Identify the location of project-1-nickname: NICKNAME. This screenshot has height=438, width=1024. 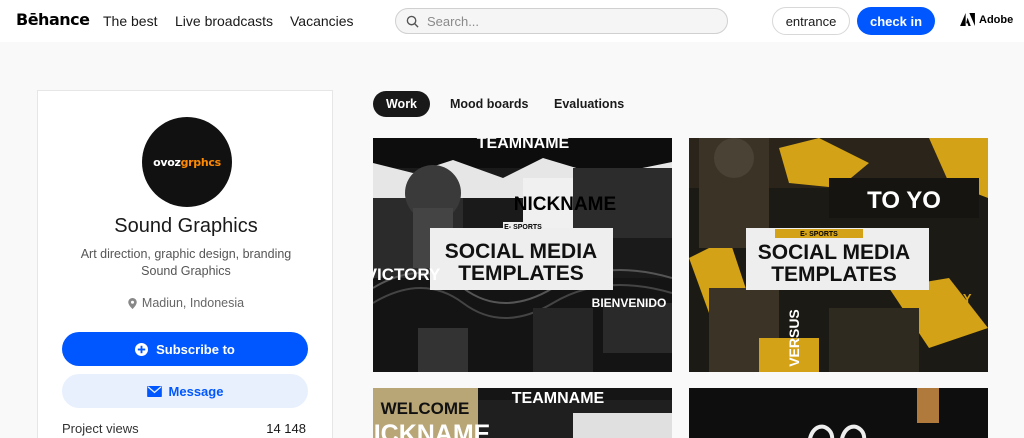
(565, 204).